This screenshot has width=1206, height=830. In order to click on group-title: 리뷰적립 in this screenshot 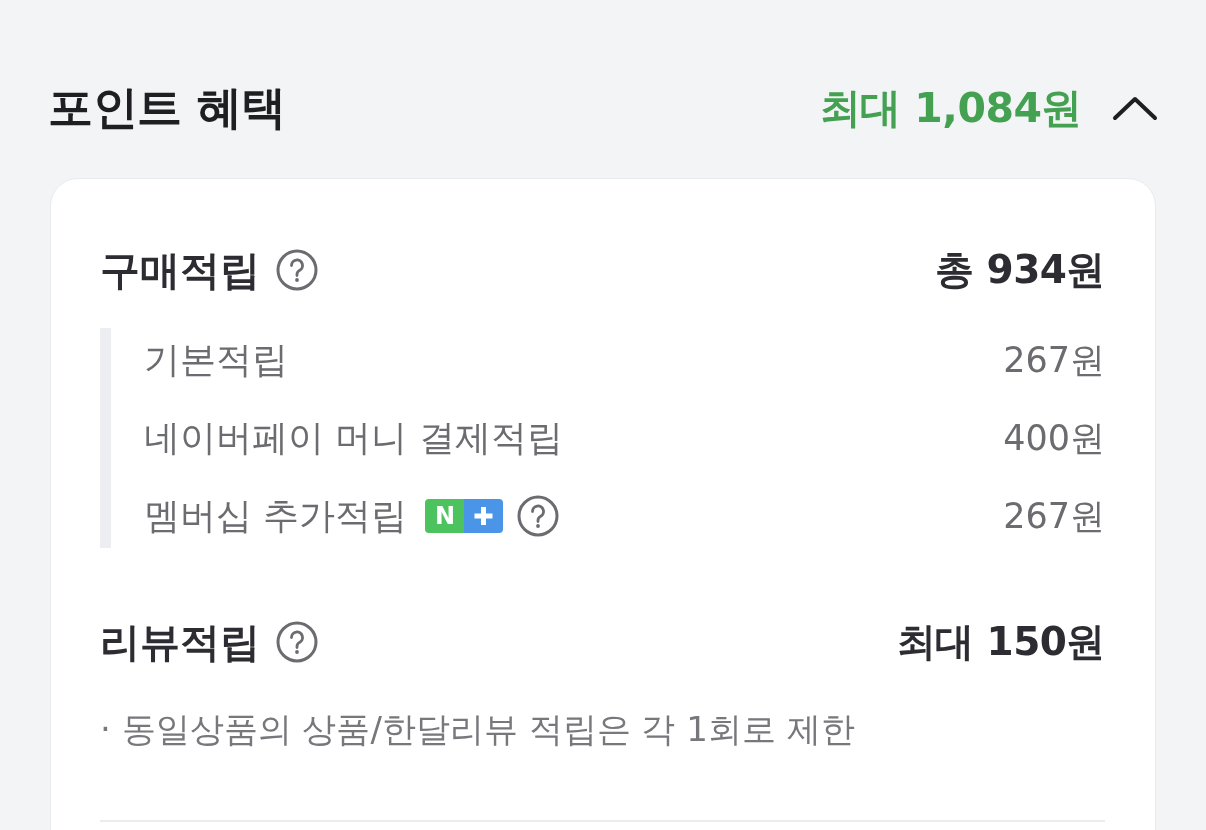, I will do `click(180, 642)`.